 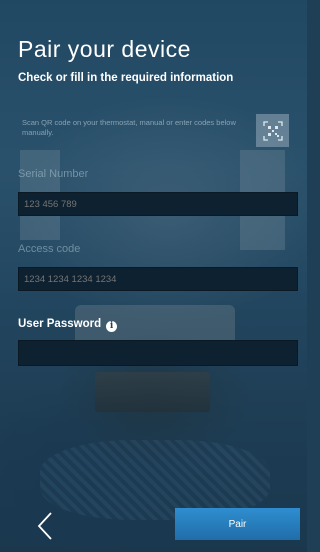 What do you see at coordinates (237, 524) in the screenshot?
I see `pair-button: Pair` at bounding box center [237, 524].